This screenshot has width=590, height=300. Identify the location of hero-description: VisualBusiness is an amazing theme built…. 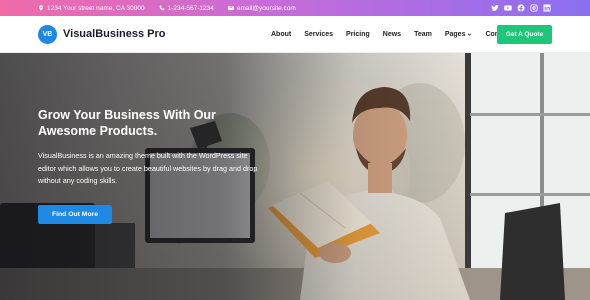
(148, 168).